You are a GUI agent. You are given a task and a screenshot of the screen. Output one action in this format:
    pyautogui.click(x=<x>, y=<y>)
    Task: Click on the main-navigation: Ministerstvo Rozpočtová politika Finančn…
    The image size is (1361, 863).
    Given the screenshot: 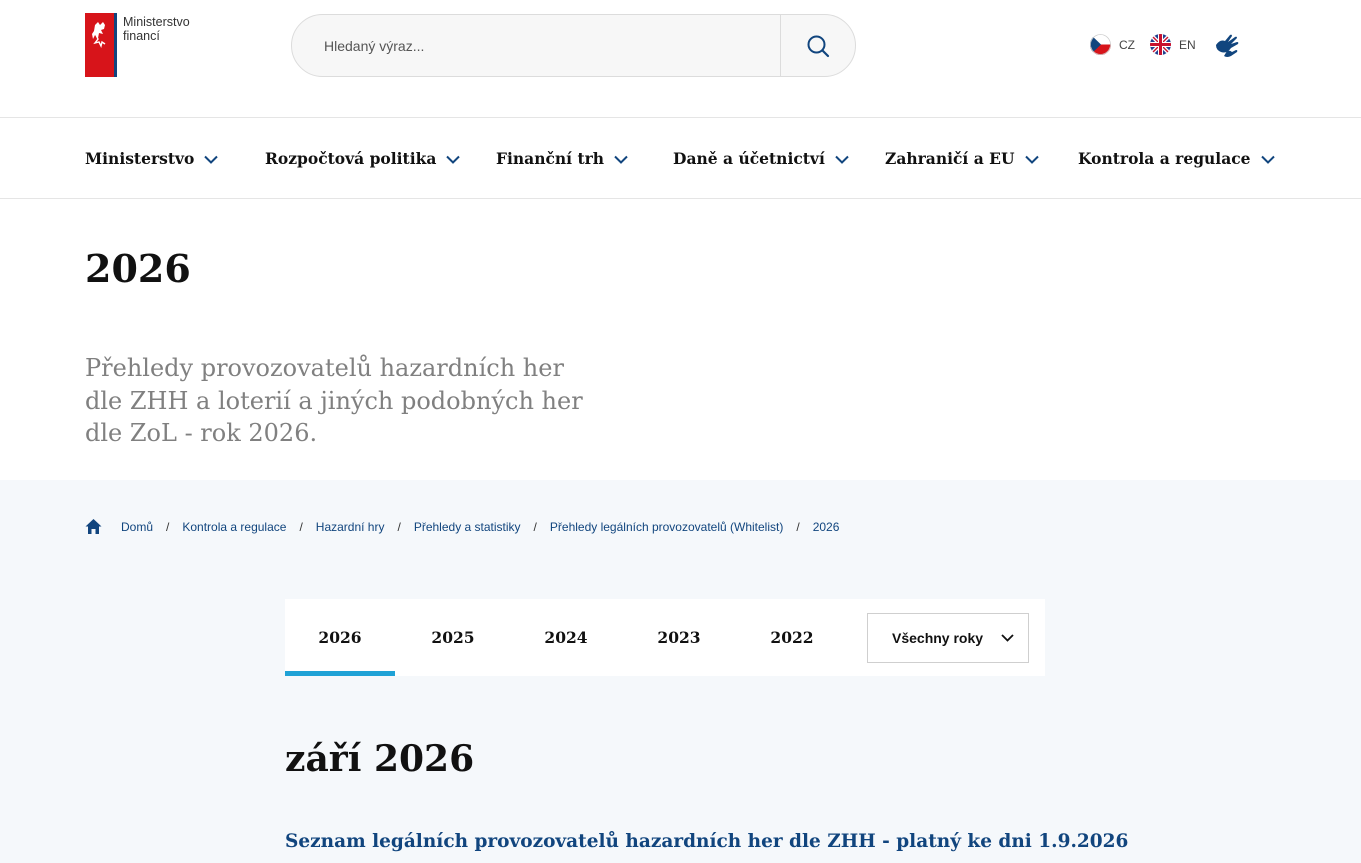 What is the action you would take?
    pyautogui.click(x=680, y=158)
    